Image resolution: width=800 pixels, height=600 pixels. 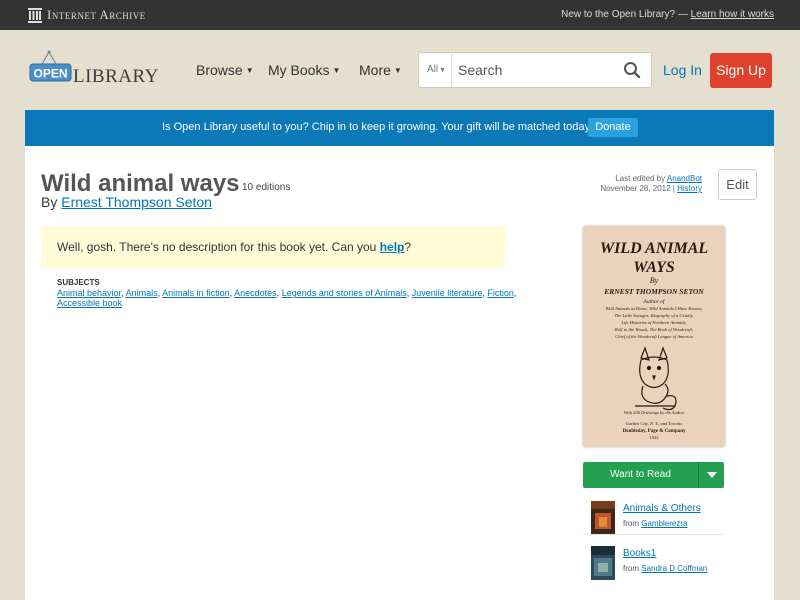 I want to click on cover-author-of: Author of, so click(x=654, y=301).